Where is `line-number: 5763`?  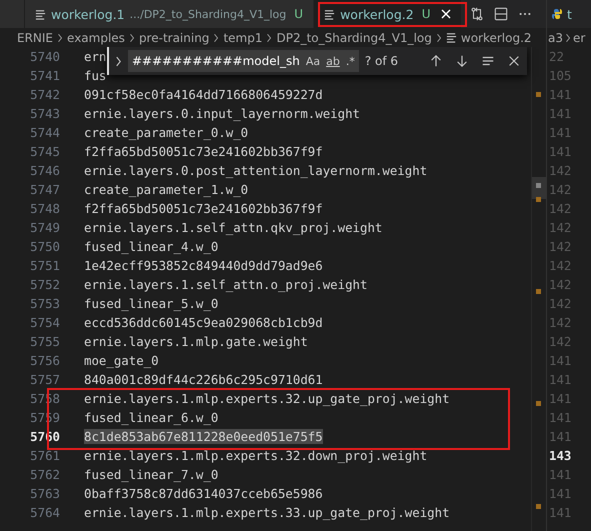
line-number: 5763 is located at coordinates (44, 493).